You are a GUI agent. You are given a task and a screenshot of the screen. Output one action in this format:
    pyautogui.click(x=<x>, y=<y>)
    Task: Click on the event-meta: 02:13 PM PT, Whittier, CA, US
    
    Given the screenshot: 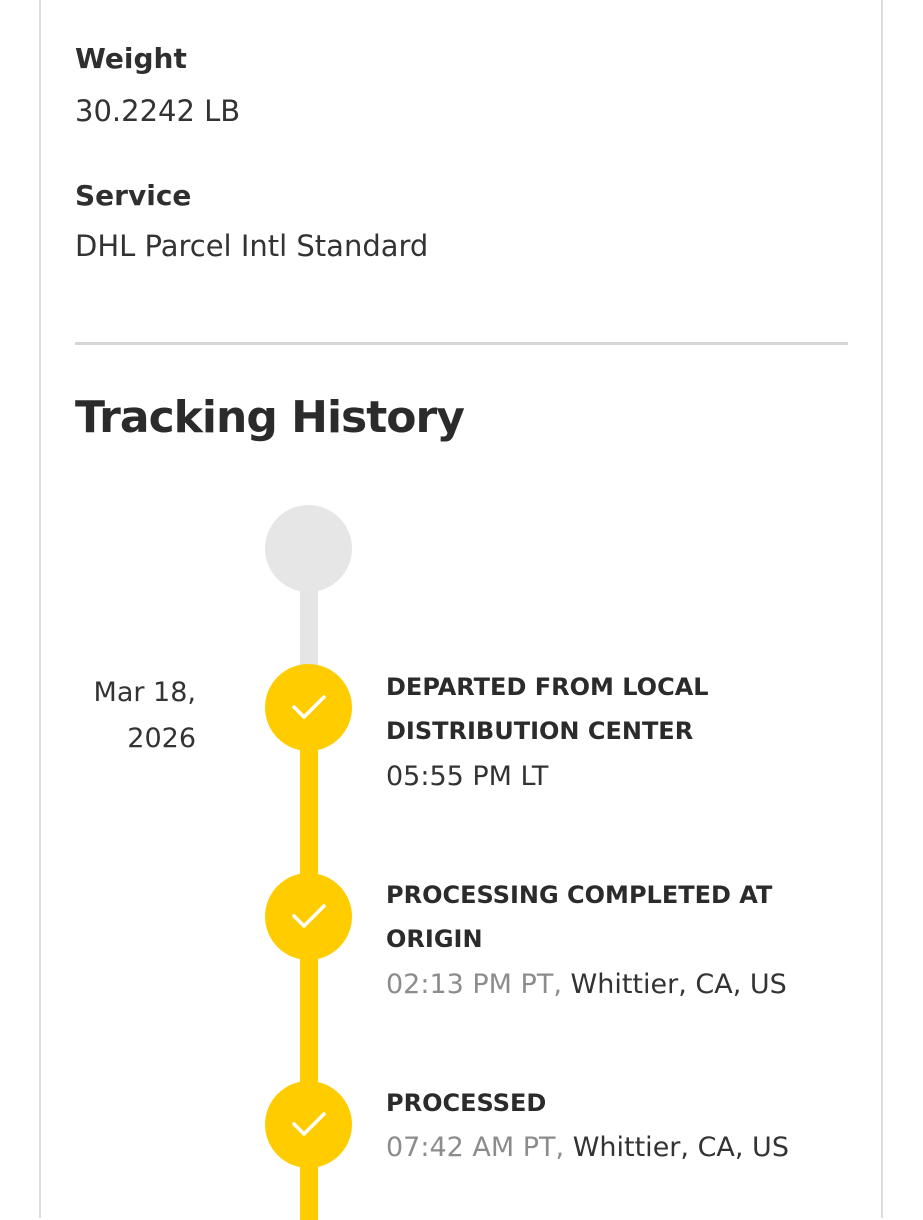 What is the action you would take?
    pyautogui.click(x=586, y=985)
    